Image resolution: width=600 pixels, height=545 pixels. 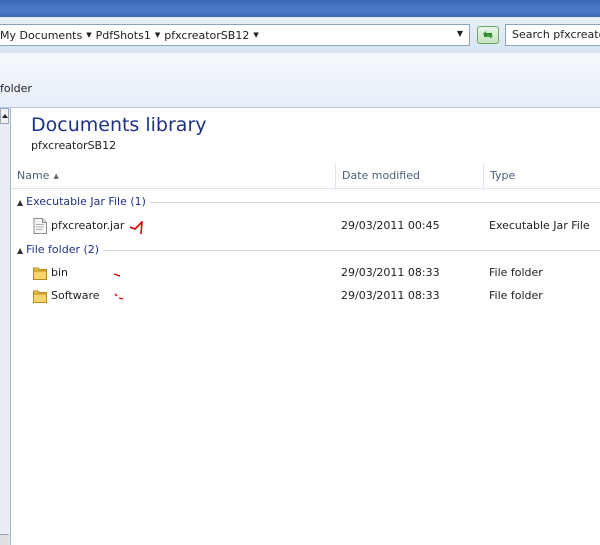 I want to click on list-item: Software 29/03/2011 08:33 File folder, so click(x=305, y=296).